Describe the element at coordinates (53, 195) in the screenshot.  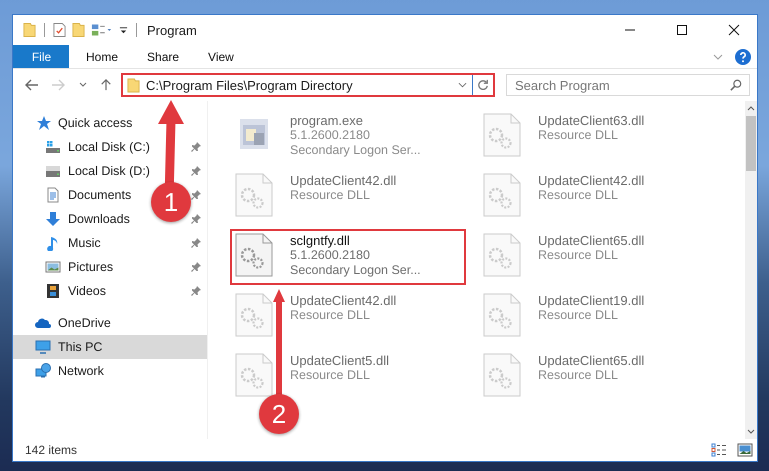
I see `document-icon` at that location.